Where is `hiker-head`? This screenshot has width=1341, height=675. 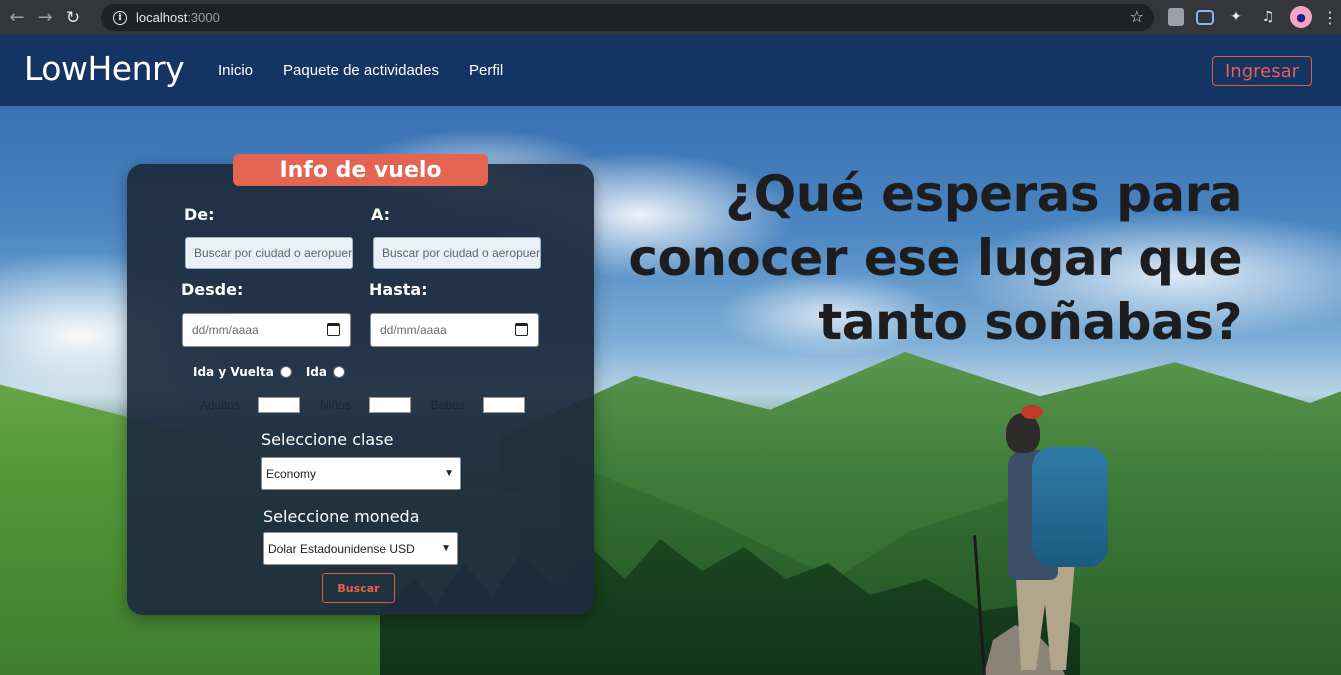
hiker-head is located at coordinates (1023, 433).